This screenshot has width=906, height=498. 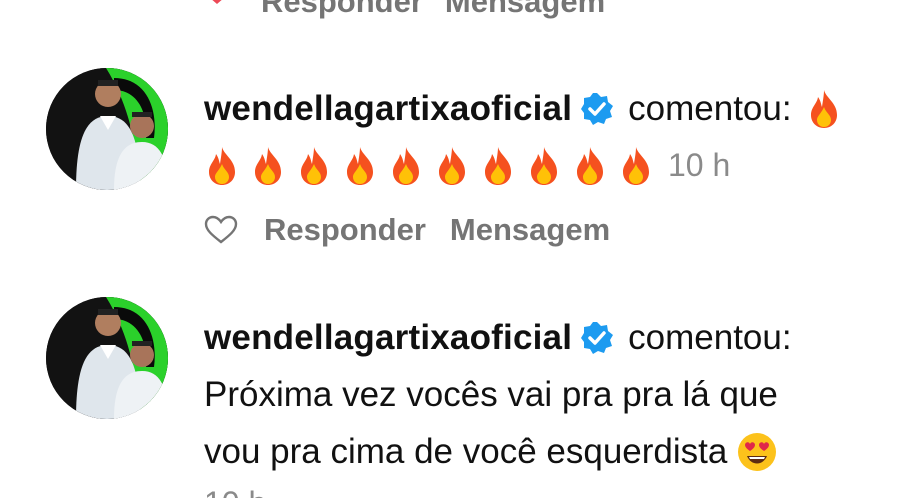 I want to click on comment-text: vou pra cima de você esquerdista, so click(x=466, y=451).